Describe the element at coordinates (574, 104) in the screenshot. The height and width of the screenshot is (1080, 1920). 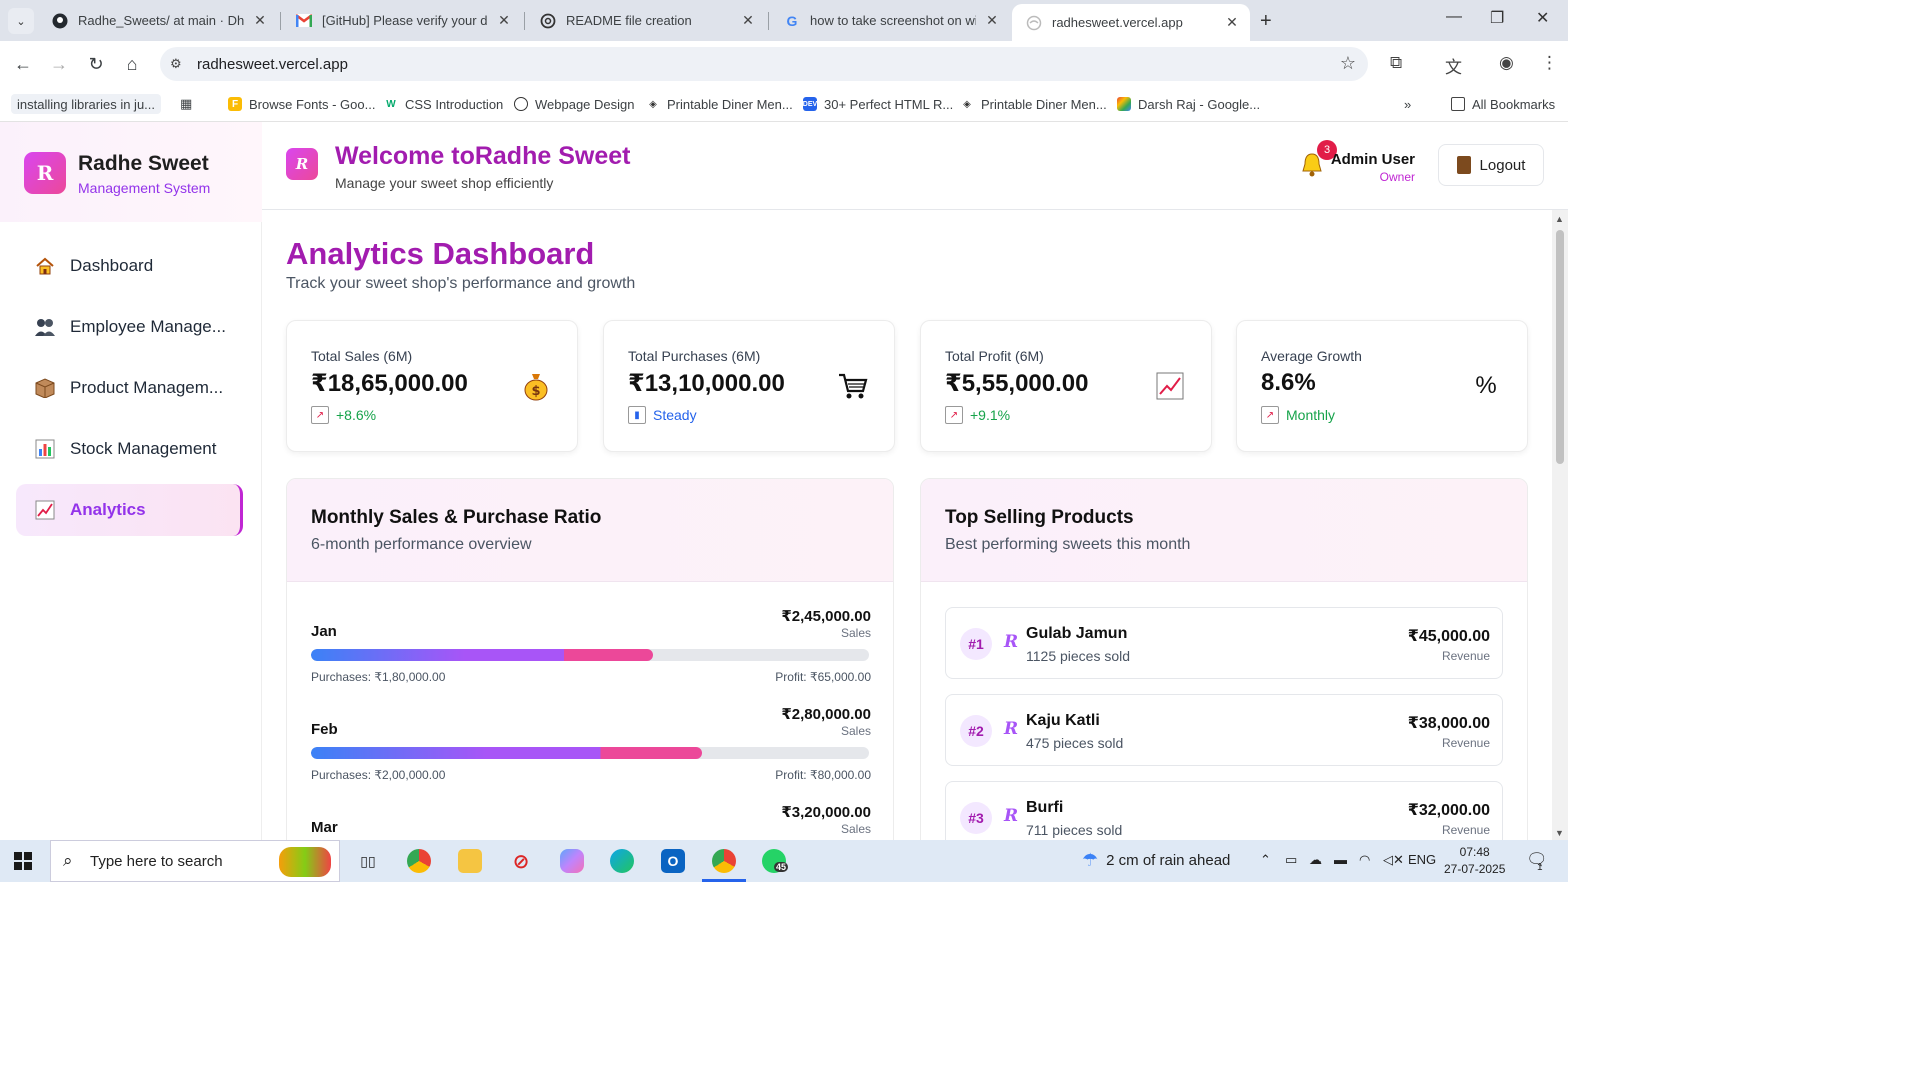
I see `bookmark-item: Webpage Design` at that location.